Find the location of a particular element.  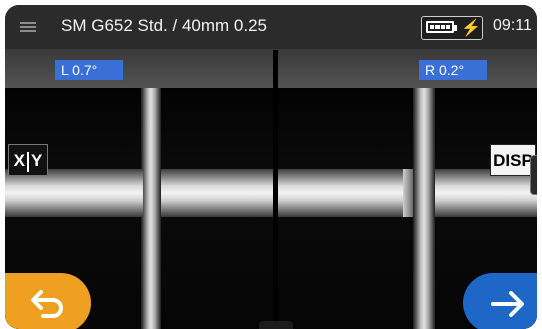

xy-view-toggle-button: XY is located at coordinates (28, 160).